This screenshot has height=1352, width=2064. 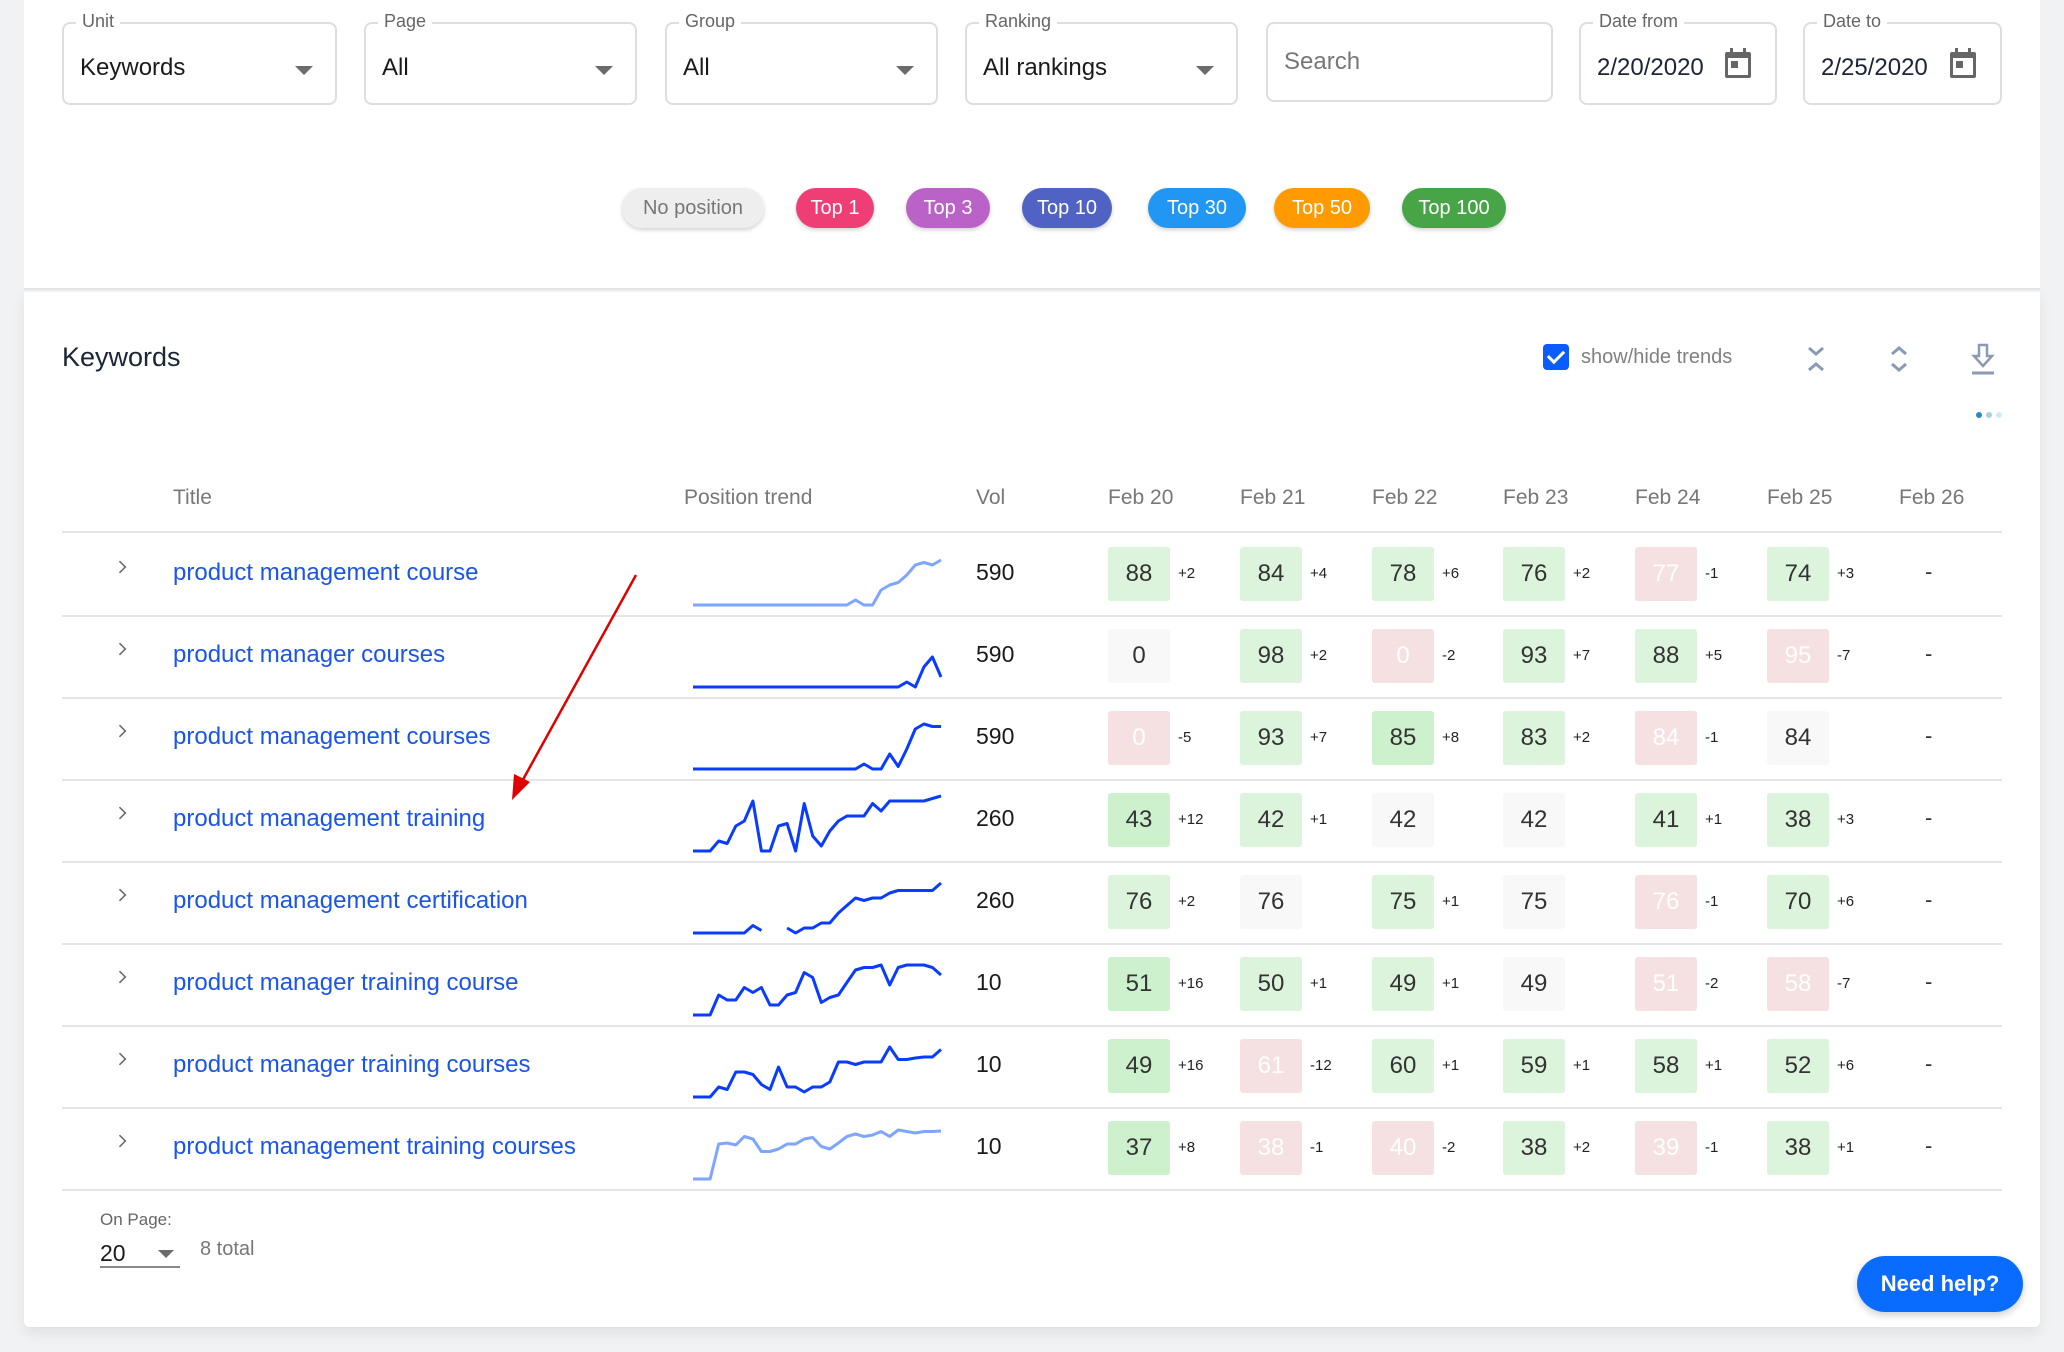 What do you see at coordinates (1678, 58) in the screenshot?
I see `date-from-field: Date from 2/20/2020` at bounding box center [1678, 58].